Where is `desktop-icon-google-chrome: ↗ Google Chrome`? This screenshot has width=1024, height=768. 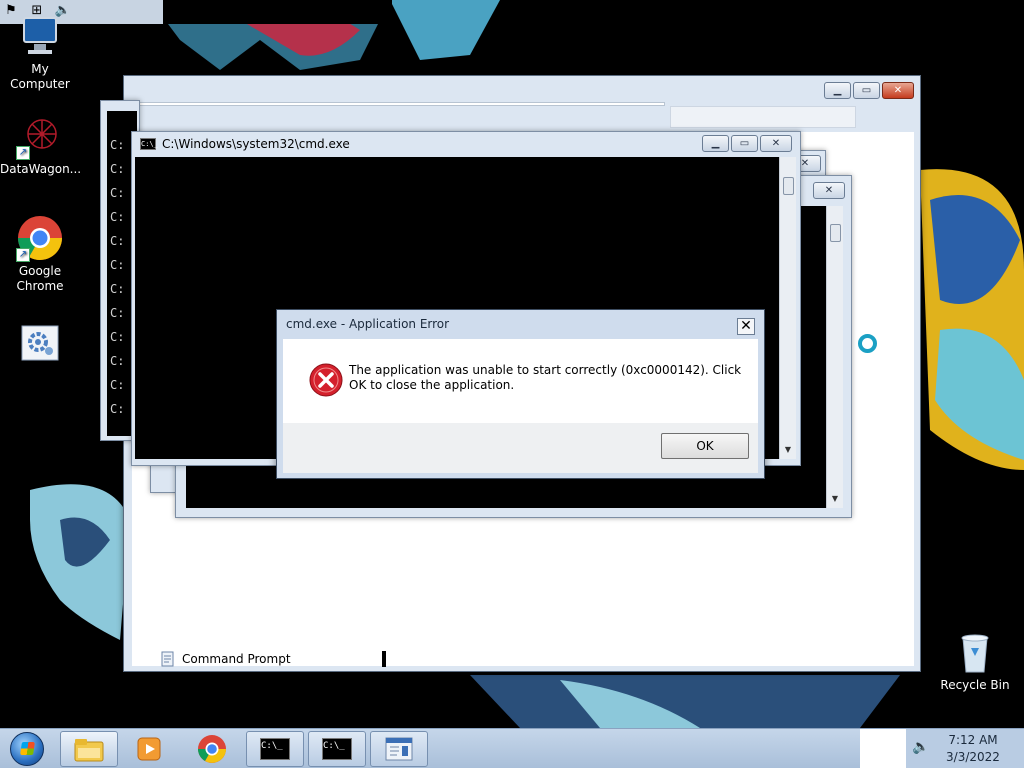
desktop-icon-google-chrome: ↗ Google Chrome is located at coordinates (40, 254).